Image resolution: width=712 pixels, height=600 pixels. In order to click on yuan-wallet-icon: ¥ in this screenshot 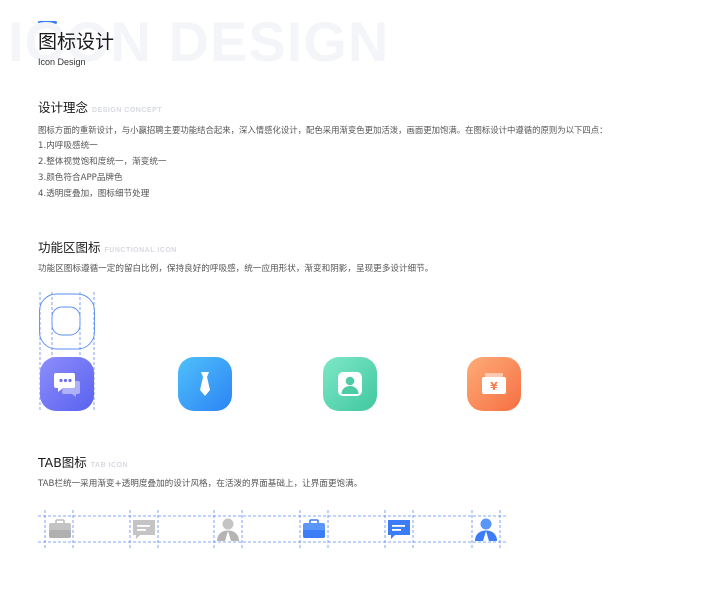, I will do `click(494, 383)`.